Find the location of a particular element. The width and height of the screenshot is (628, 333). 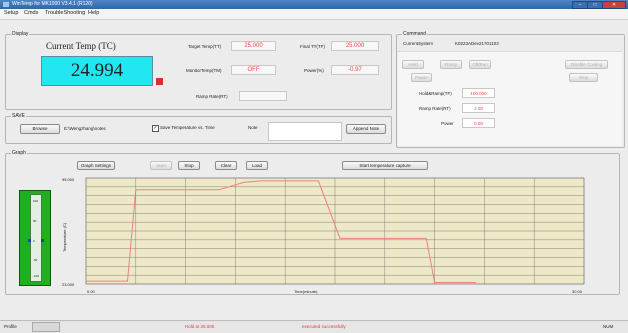

window-title: WinTemp for MK1000 V3.4.1 (R120) is located at coordinates (52, 4).